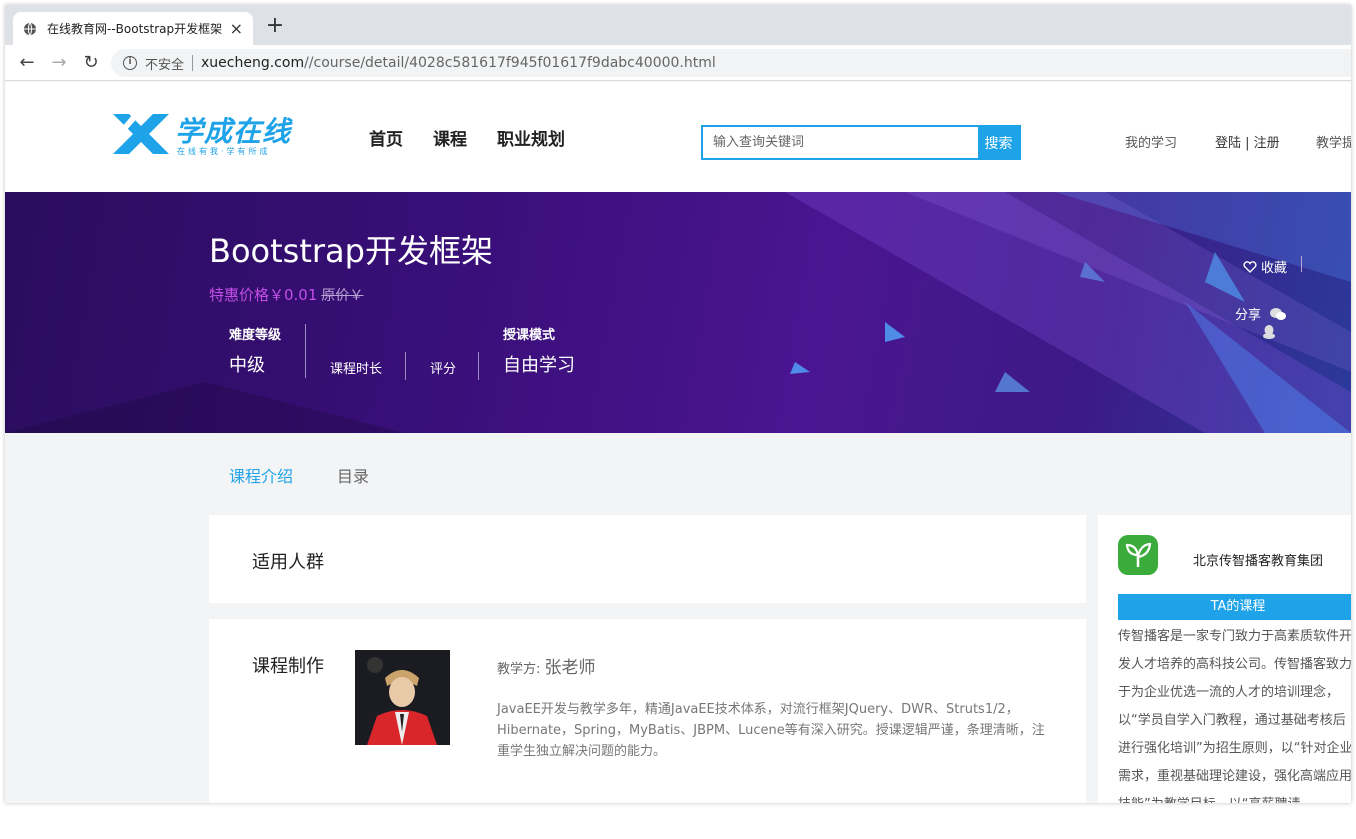 This screenshot has height=839, width=1356. What do you see at coordinates (288, 562) in the screenshot?
I see `audience-heading: 适用人群` at bounding box center [288, 562].